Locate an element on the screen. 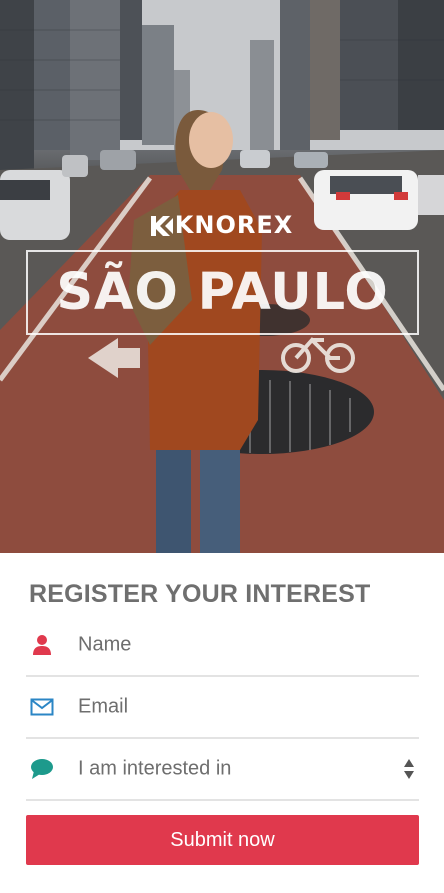 This screenshot has height=893, width=444. submit-button: Submit now is located at coordinates (222, 840).